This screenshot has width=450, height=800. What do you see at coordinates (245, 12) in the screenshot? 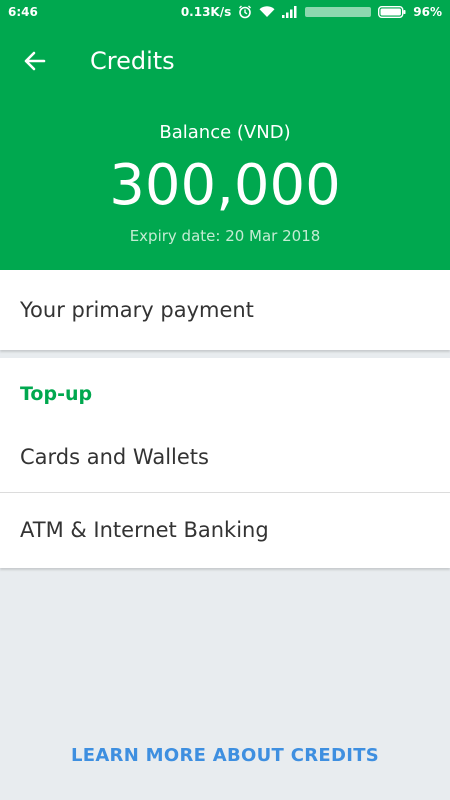
I see `alarm-icon` at bounding box center [245, 12].